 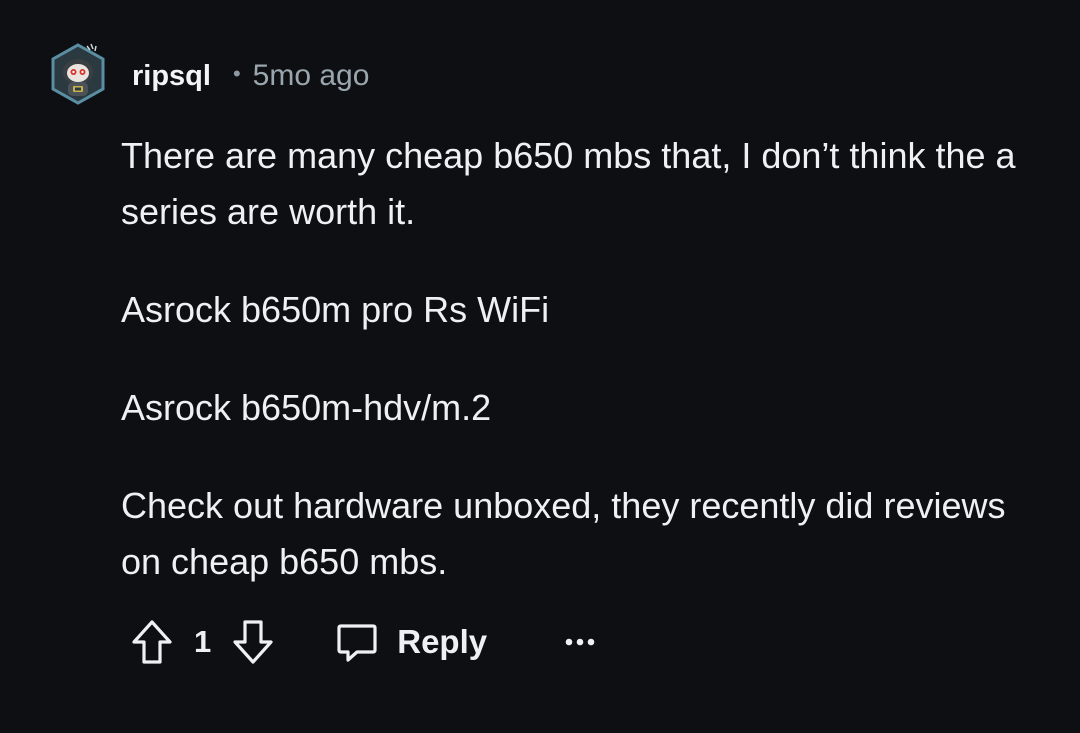 What do you see at coordinates (306, 407) in the screenshot?
I see `comment-paragraph: Asrock b650m-hdv/m.2` at bounding box center [306, 407].